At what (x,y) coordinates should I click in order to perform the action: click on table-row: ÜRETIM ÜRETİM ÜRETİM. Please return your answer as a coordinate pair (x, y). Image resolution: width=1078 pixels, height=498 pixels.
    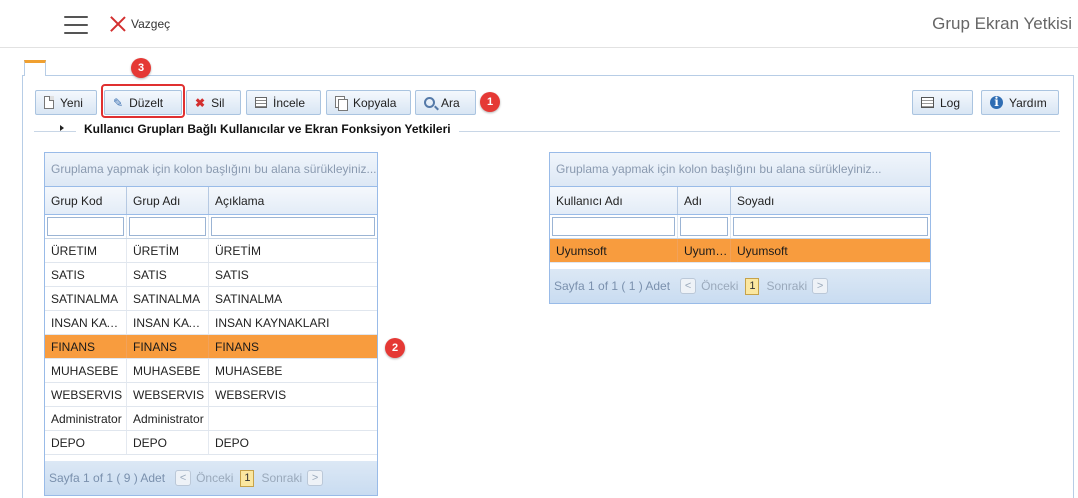
    Looking at the image, I should click on (211, 251).